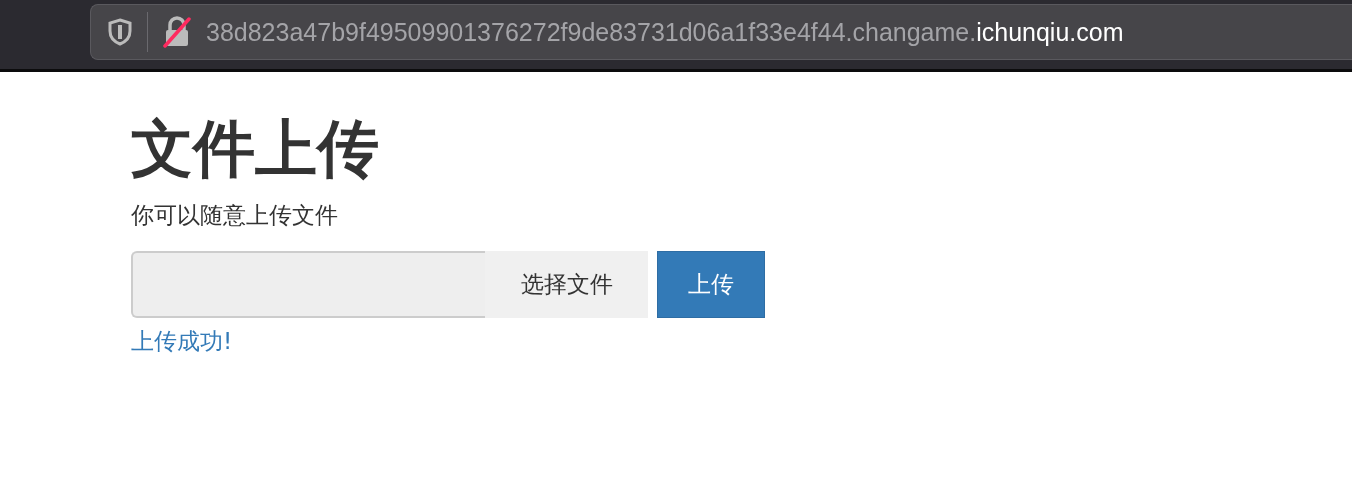  What do you see at coordinates (120, 32) in the screenshot?
I see `shield-icon` at bounding box center [120, 32].